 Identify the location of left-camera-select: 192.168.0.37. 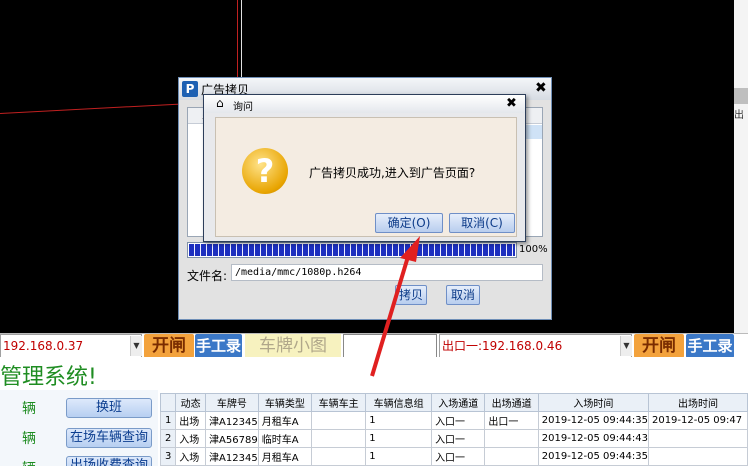
(71, 346).